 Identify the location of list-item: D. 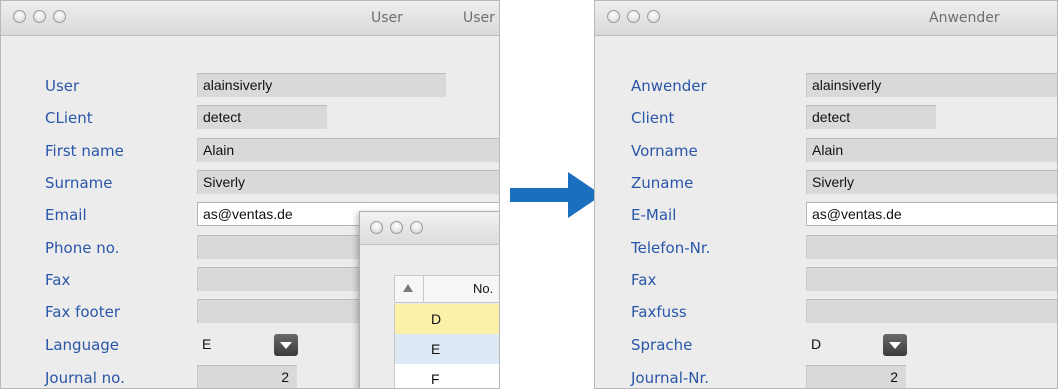
(446, 319).